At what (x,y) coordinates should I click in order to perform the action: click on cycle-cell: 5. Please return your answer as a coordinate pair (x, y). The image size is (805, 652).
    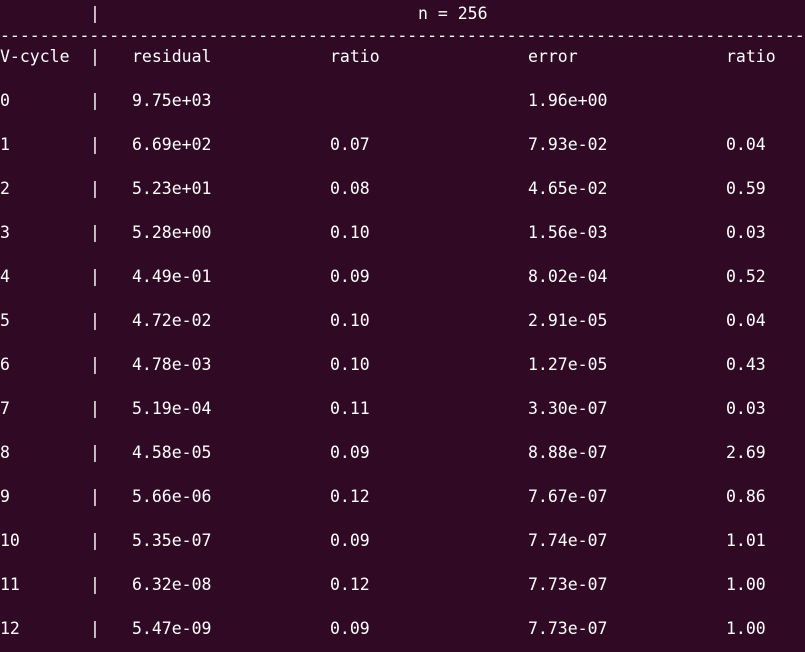
    Looking at the image, I should click on (5, 320).